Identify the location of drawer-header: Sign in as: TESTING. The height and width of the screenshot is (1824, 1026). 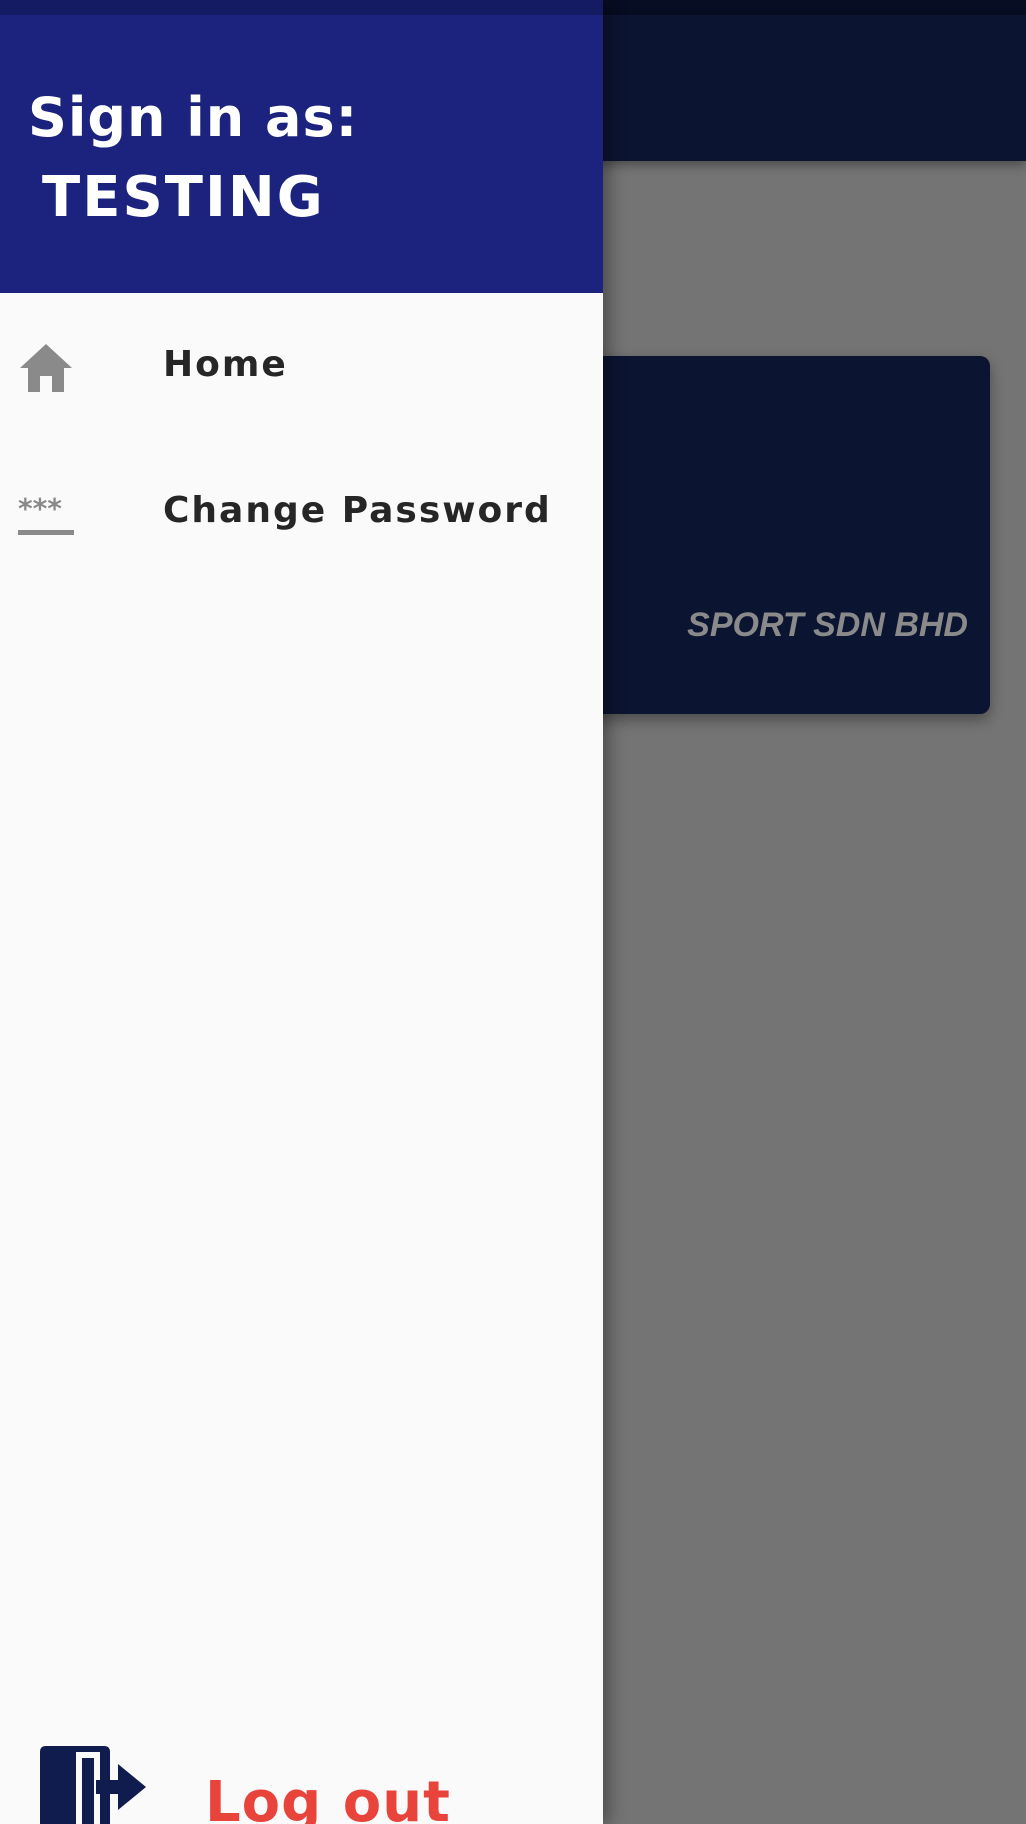
(301, 146).